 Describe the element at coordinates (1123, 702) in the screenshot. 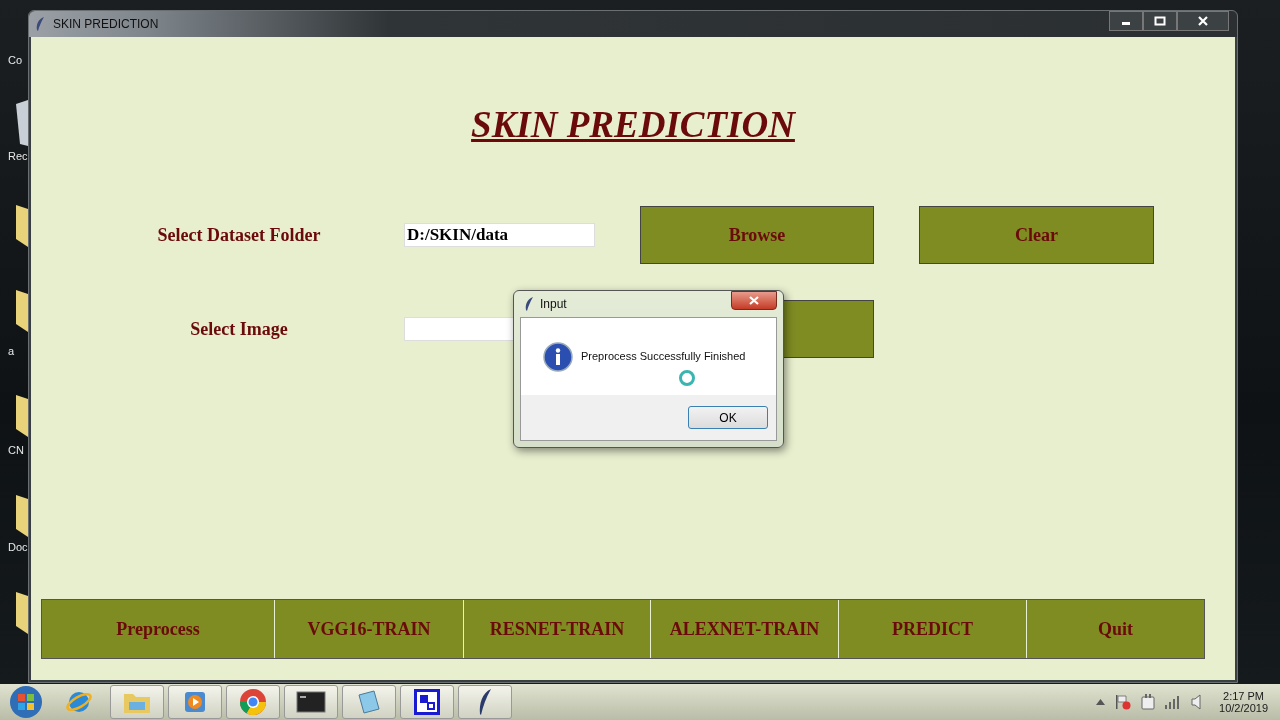

I see `flag-icon` at that location.